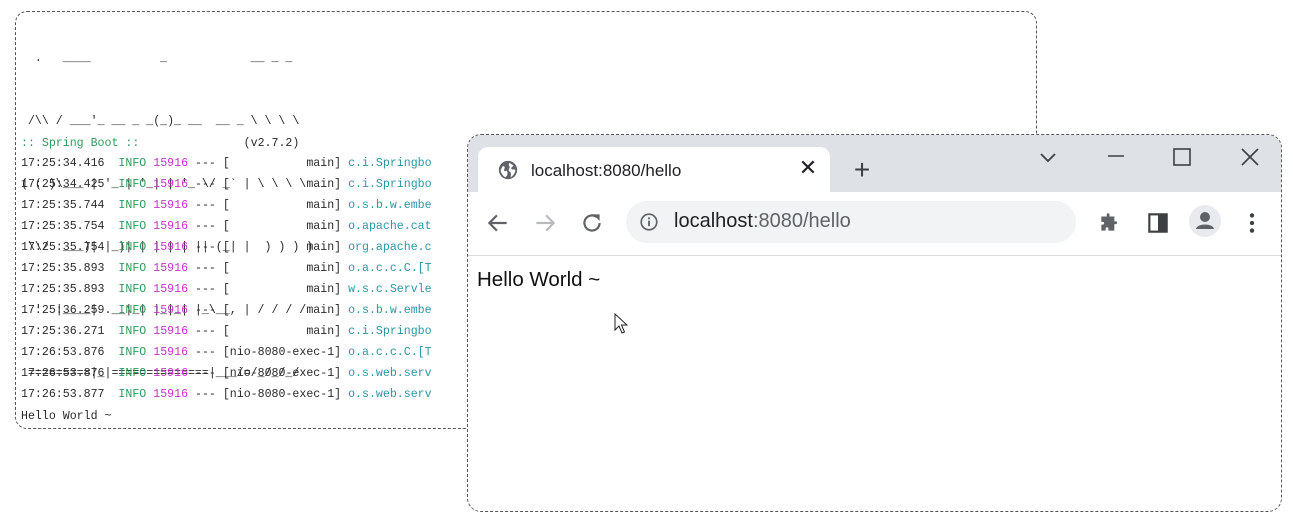 The width and height of the screenshot is (1293, 513). Describe the element at coordinates (160, 121) in the screenshot. I see `banner-line: /\\ / ___'_ __ _ _(_)_ __ __ _ \ \ \ \` at that location.